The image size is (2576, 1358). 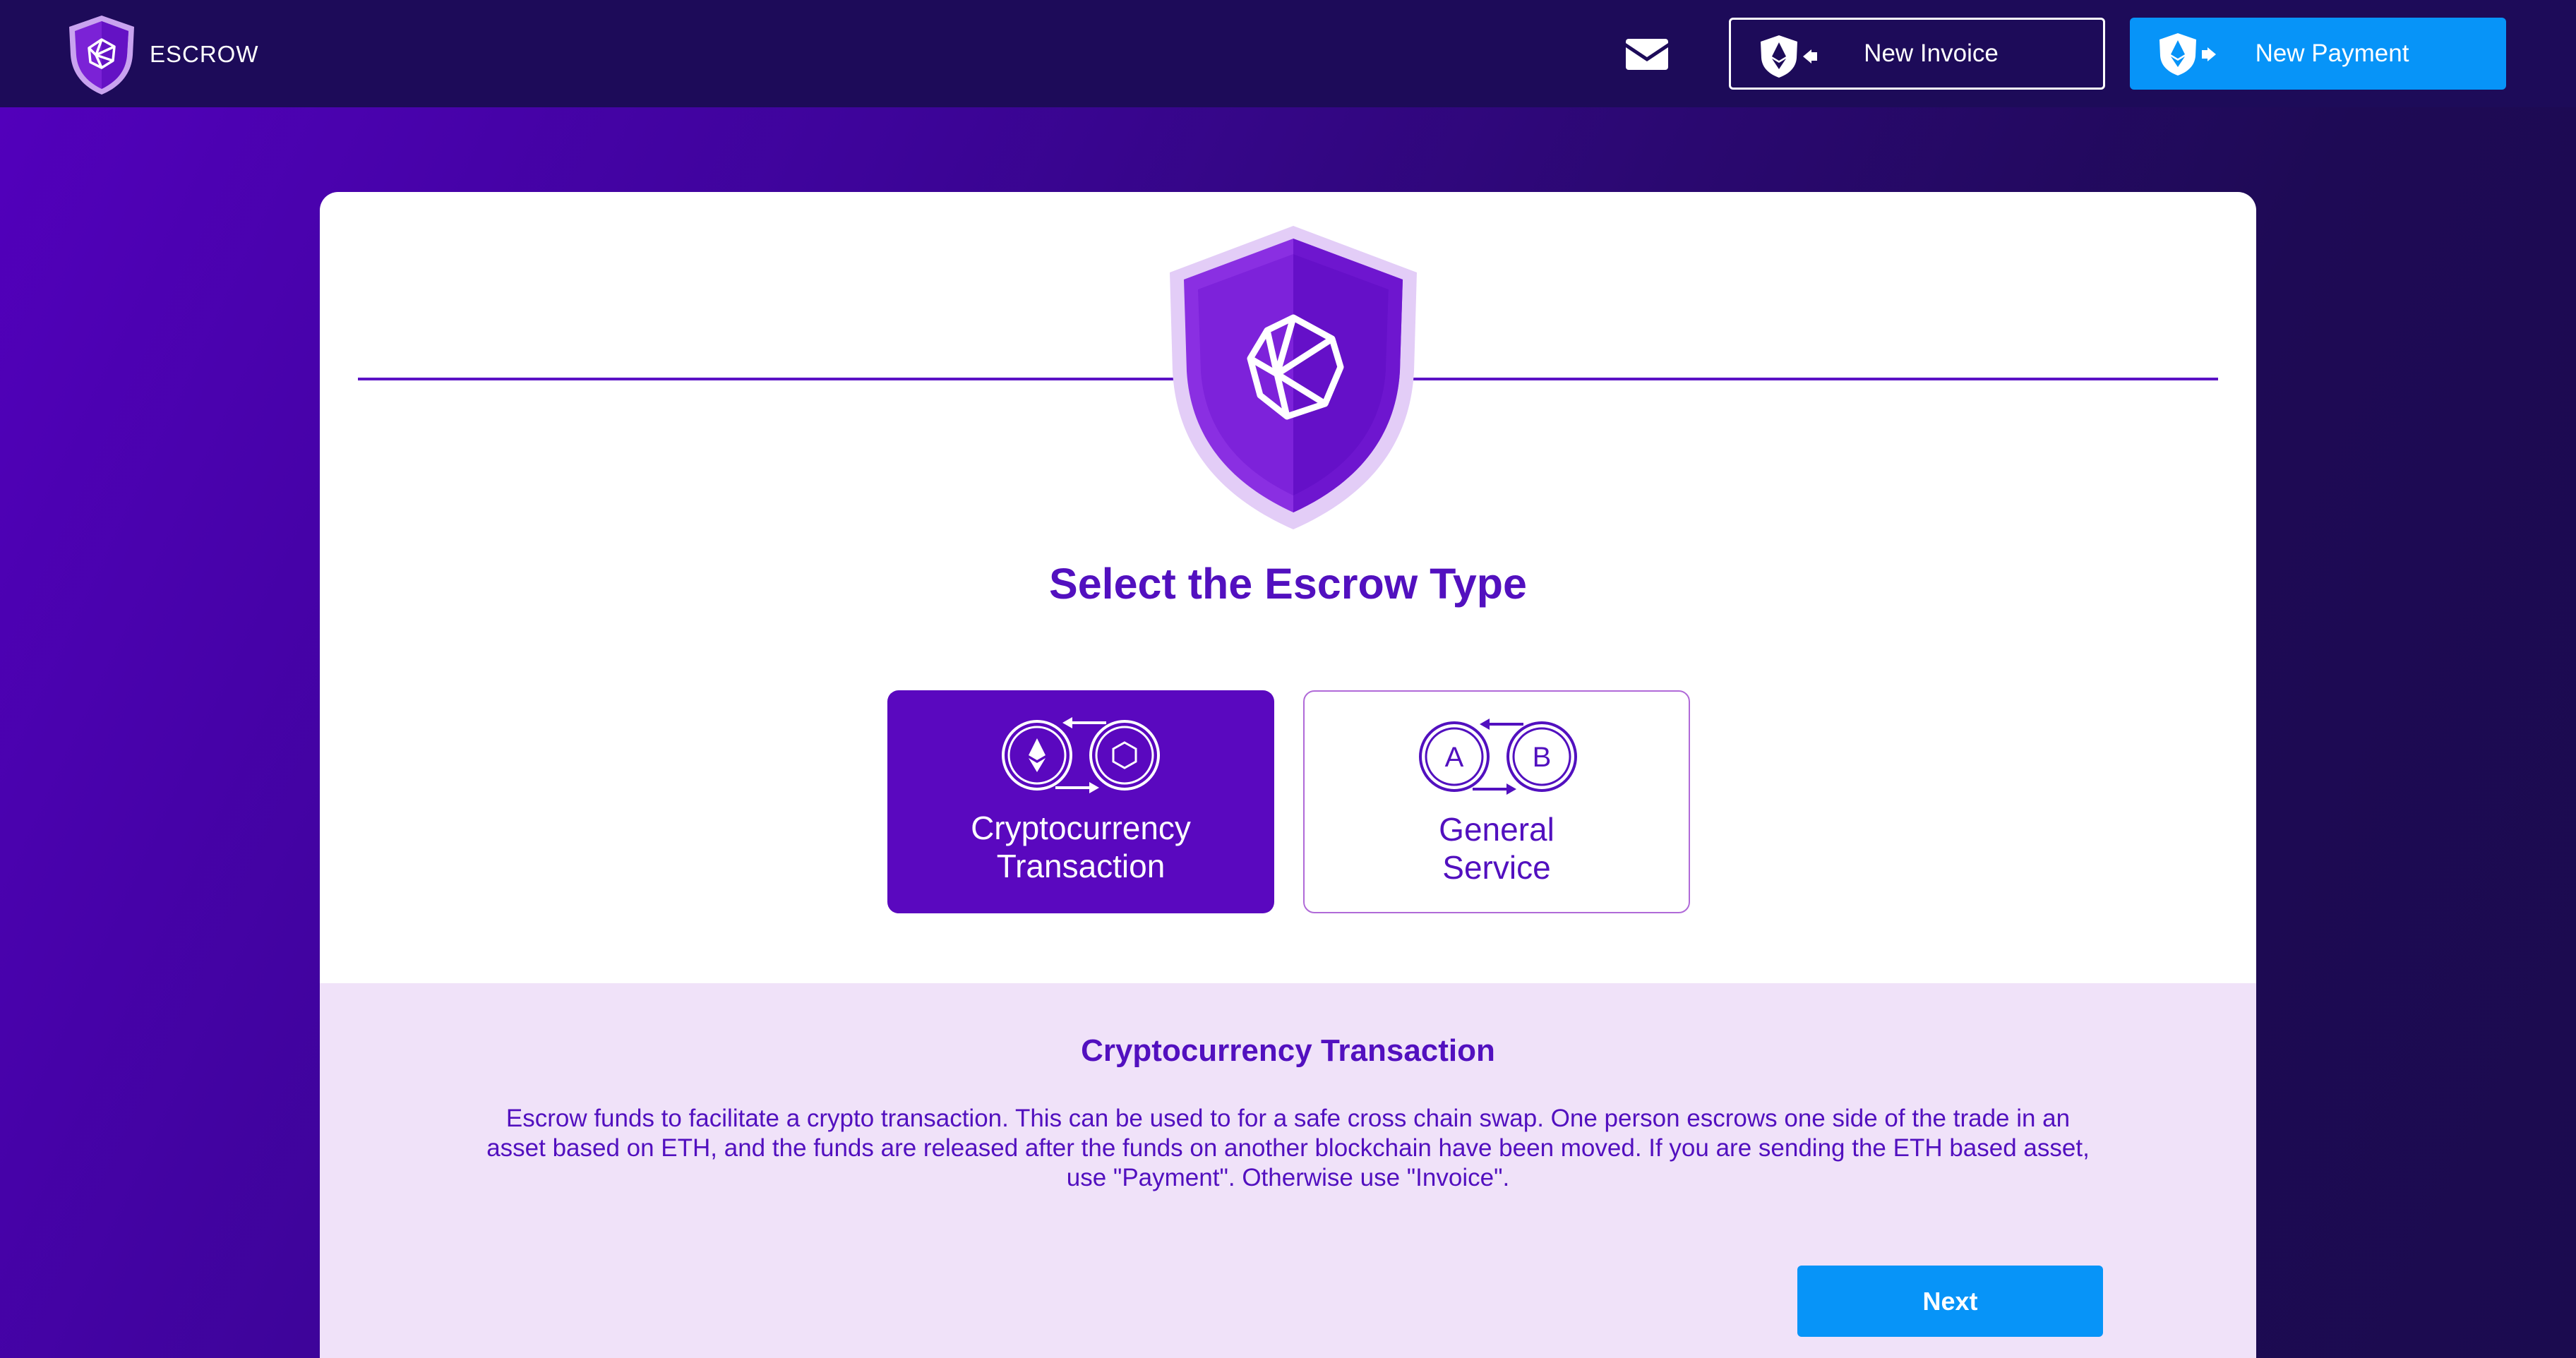 What do you see at coordinates (1288, 53) in the screenshot?
I see `top-navigation-bar: ESCROW New Invoice New Payment` at bounding box center [1288, 53].